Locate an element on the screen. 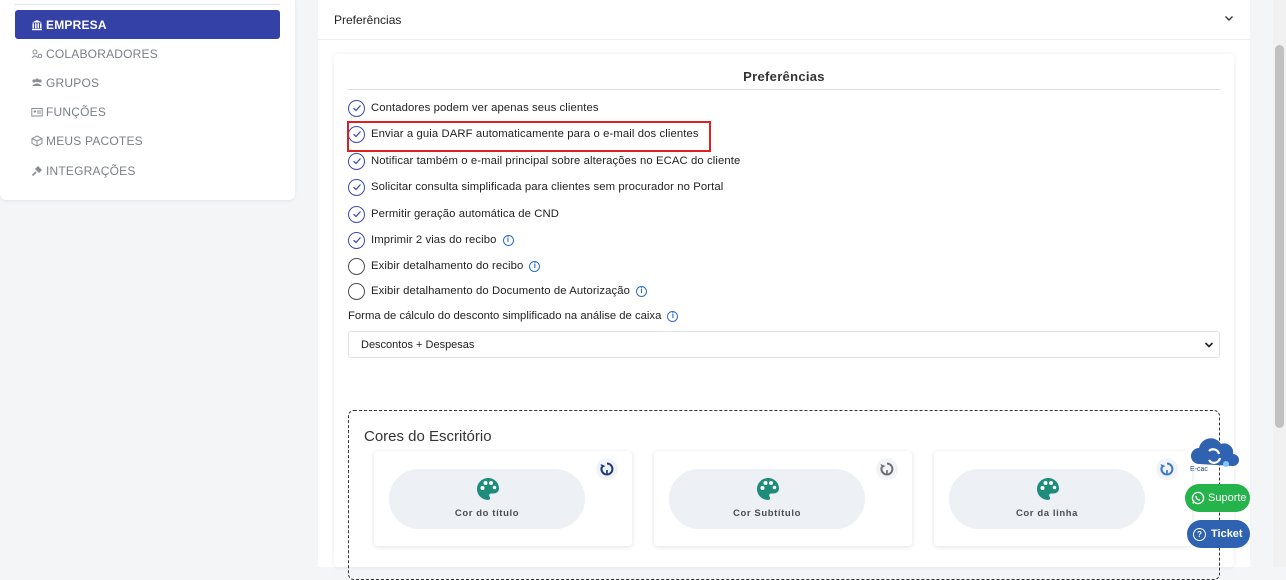 The height and width of the screenshot is (580, 1286). color-label: Cor da linha is located at coordinates (1047, 513).